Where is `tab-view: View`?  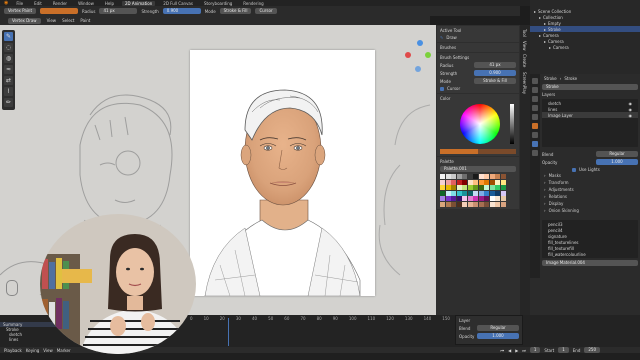
tab-view: View is located at coordinates (524, 46).